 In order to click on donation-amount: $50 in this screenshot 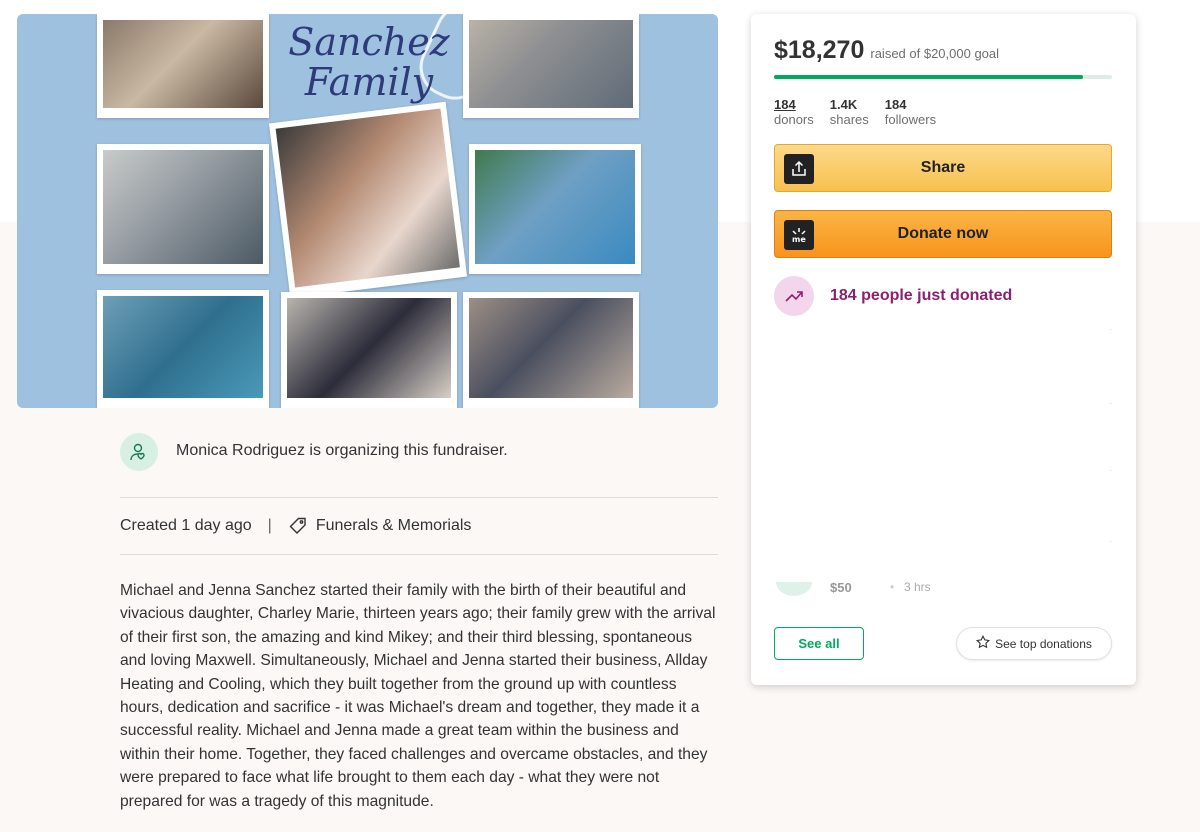, I will do `click(841, 588)`.